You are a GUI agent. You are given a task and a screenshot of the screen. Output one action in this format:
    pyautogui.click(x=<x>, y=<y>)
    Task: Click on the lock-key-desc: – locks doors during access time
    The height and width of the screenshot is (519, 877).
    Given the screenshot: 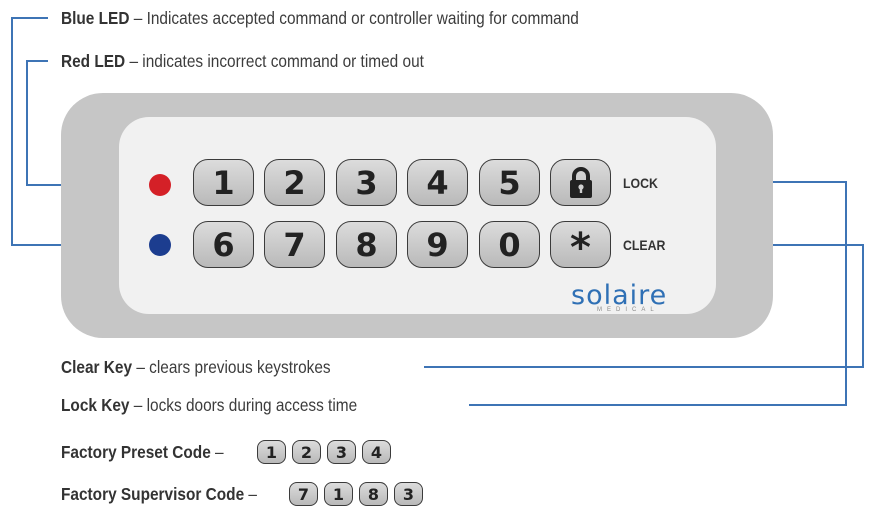 What is the action you would take?
    pyautogui.click(x=243, y=405)
    